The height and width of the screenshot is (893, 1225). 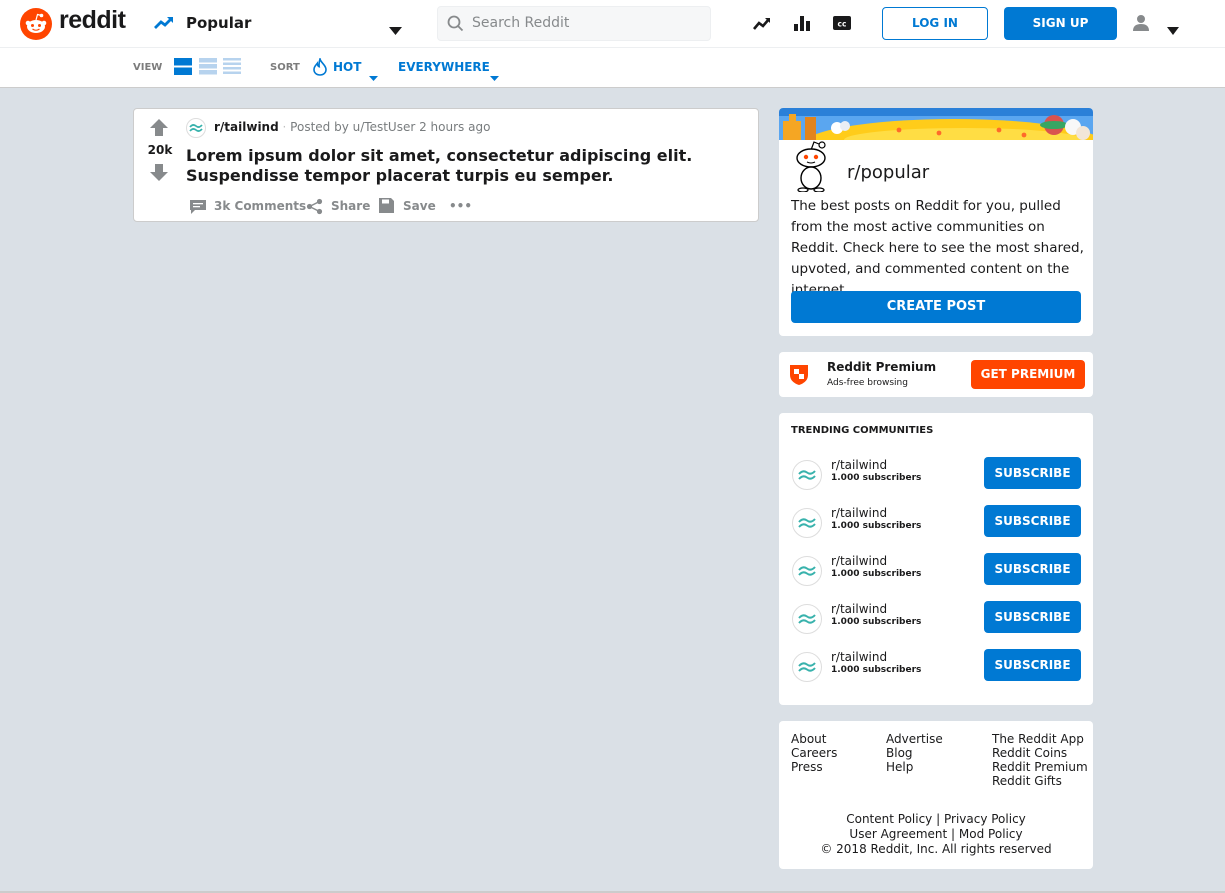 I want to click on search-icon, so click(x=455, y=25).